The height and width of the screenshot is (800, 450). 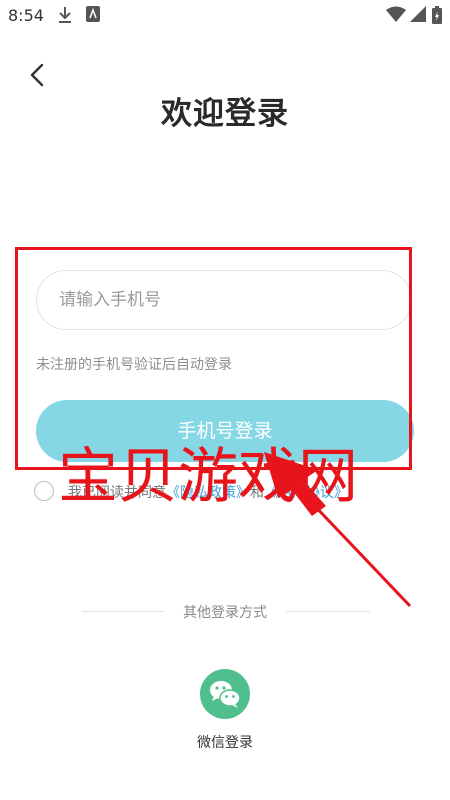 What do you see at coordinates (224, 300) in the screenshot?
I see `phone-input` at bounding box center [224, 300].